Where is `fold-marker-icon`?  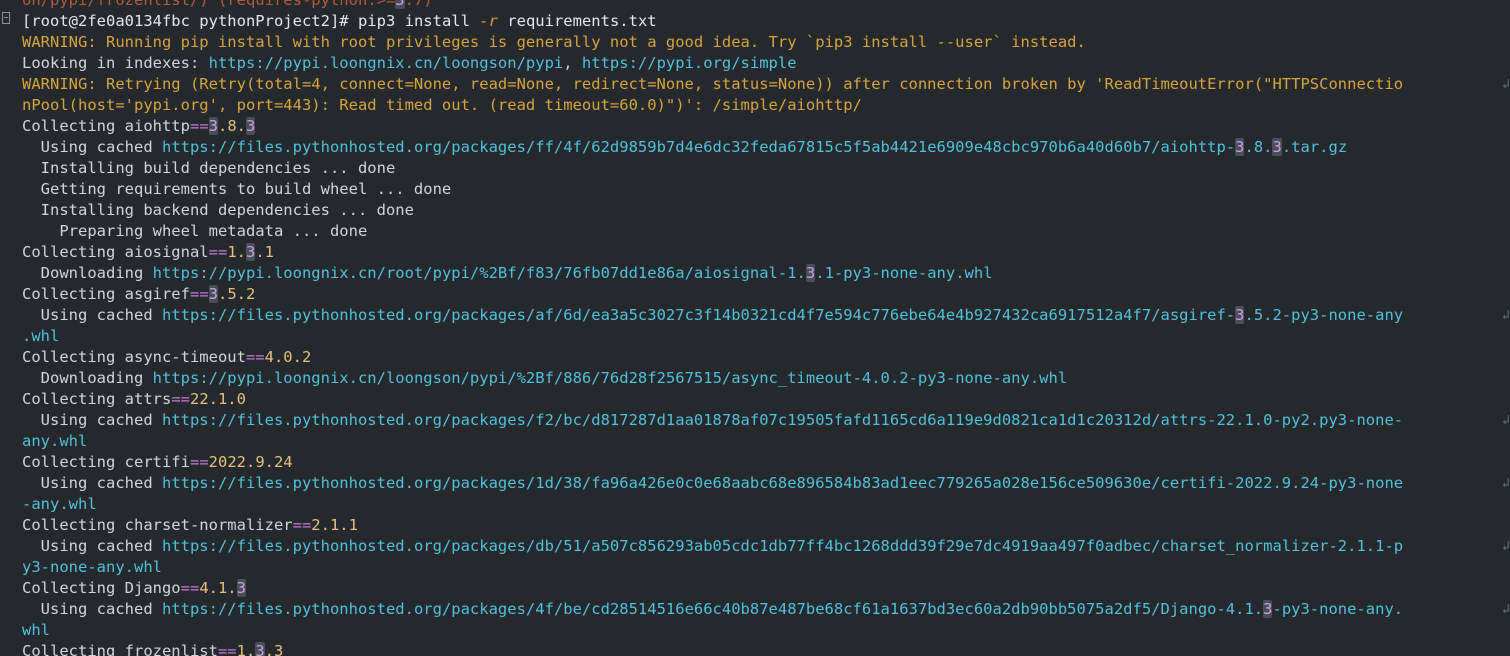 fold-marker-icon is located at coordinates (6, 18).